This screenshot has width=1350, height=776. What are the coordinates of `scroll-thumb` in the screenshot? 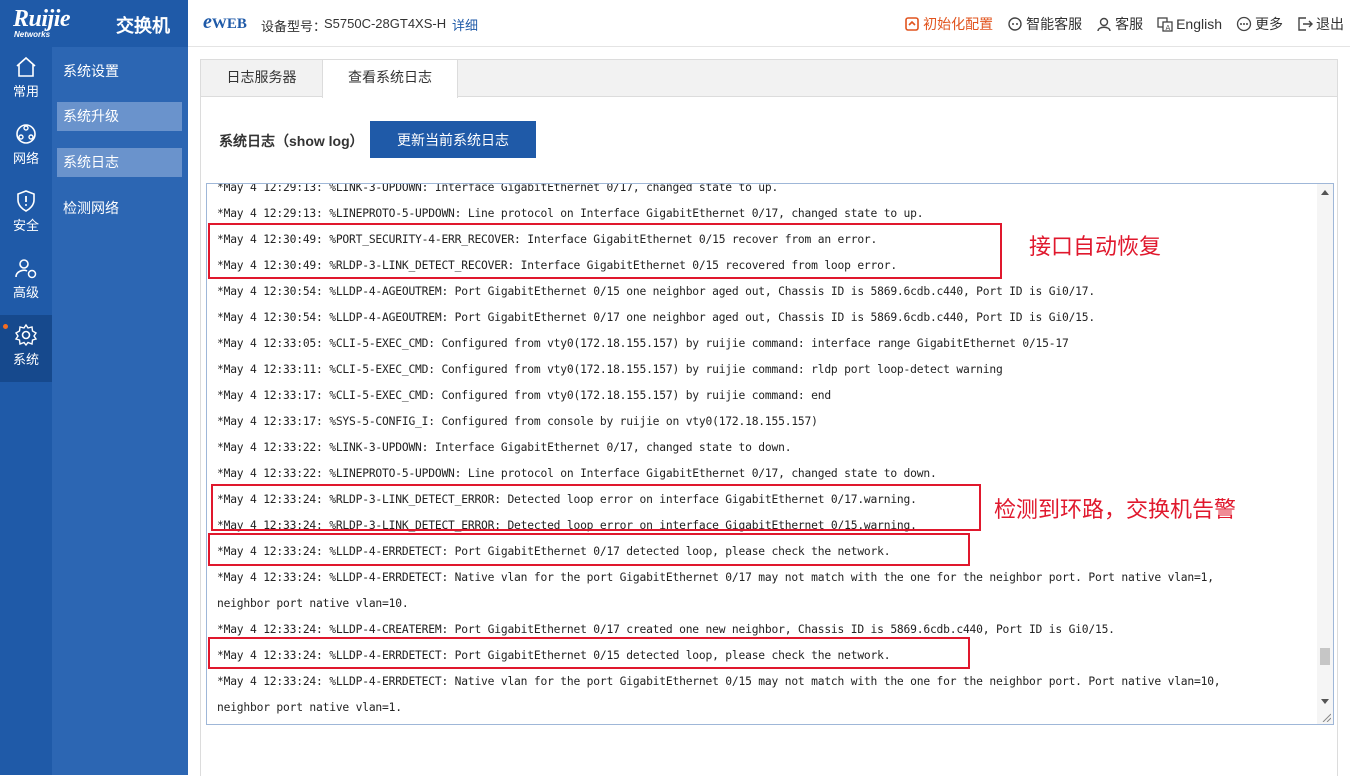 It's located at (1325, 656).